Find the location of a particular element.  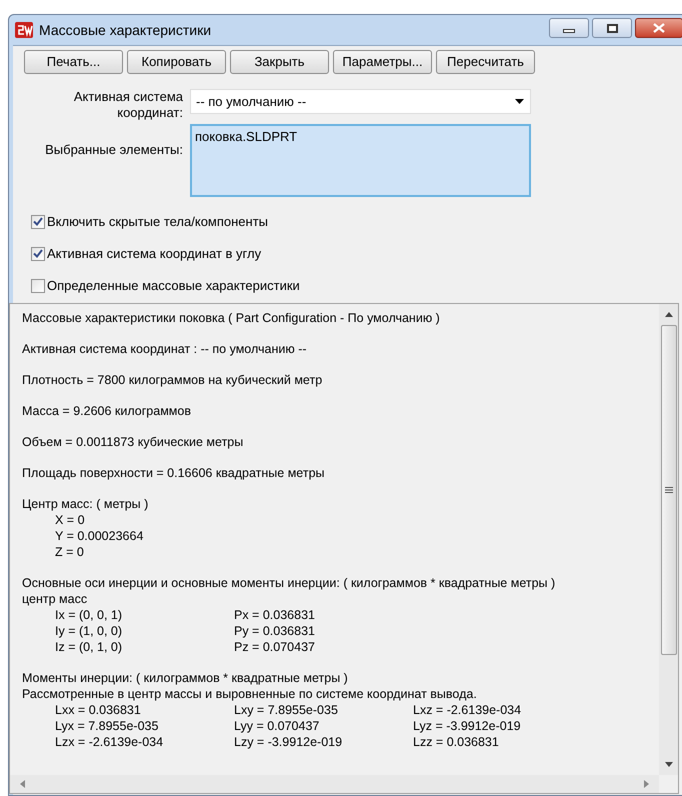

scroll-left-icon is located at coordinates (22, 784).